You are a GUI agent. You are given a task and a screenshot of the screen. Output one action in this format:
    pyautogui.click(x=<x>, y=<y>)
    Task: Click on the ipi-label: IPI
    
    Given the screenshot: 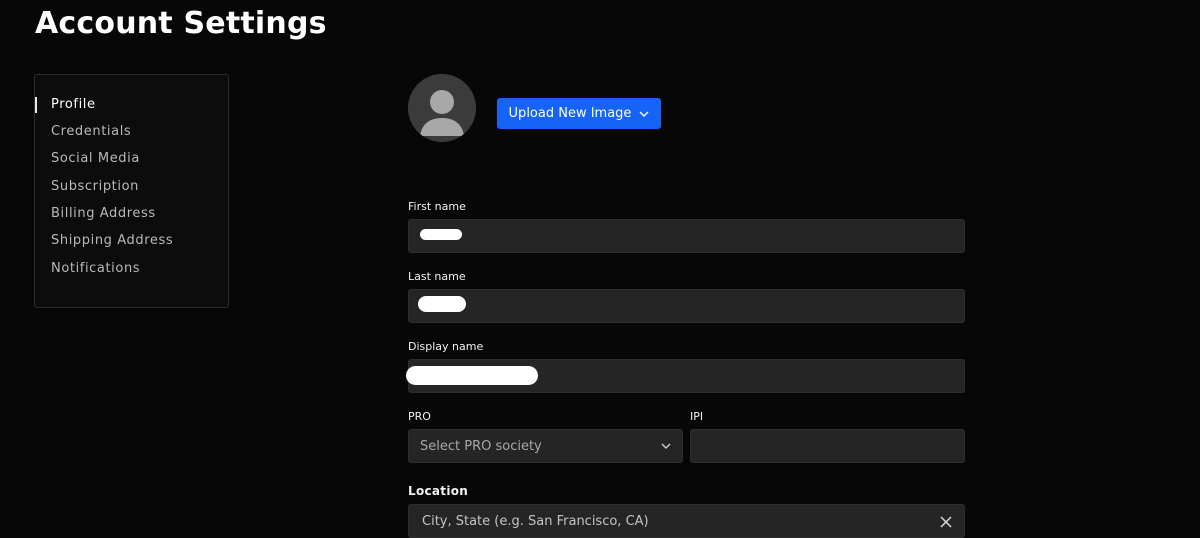 What is the action you would take?
    pyautogui.click(x=697, y=416)
    